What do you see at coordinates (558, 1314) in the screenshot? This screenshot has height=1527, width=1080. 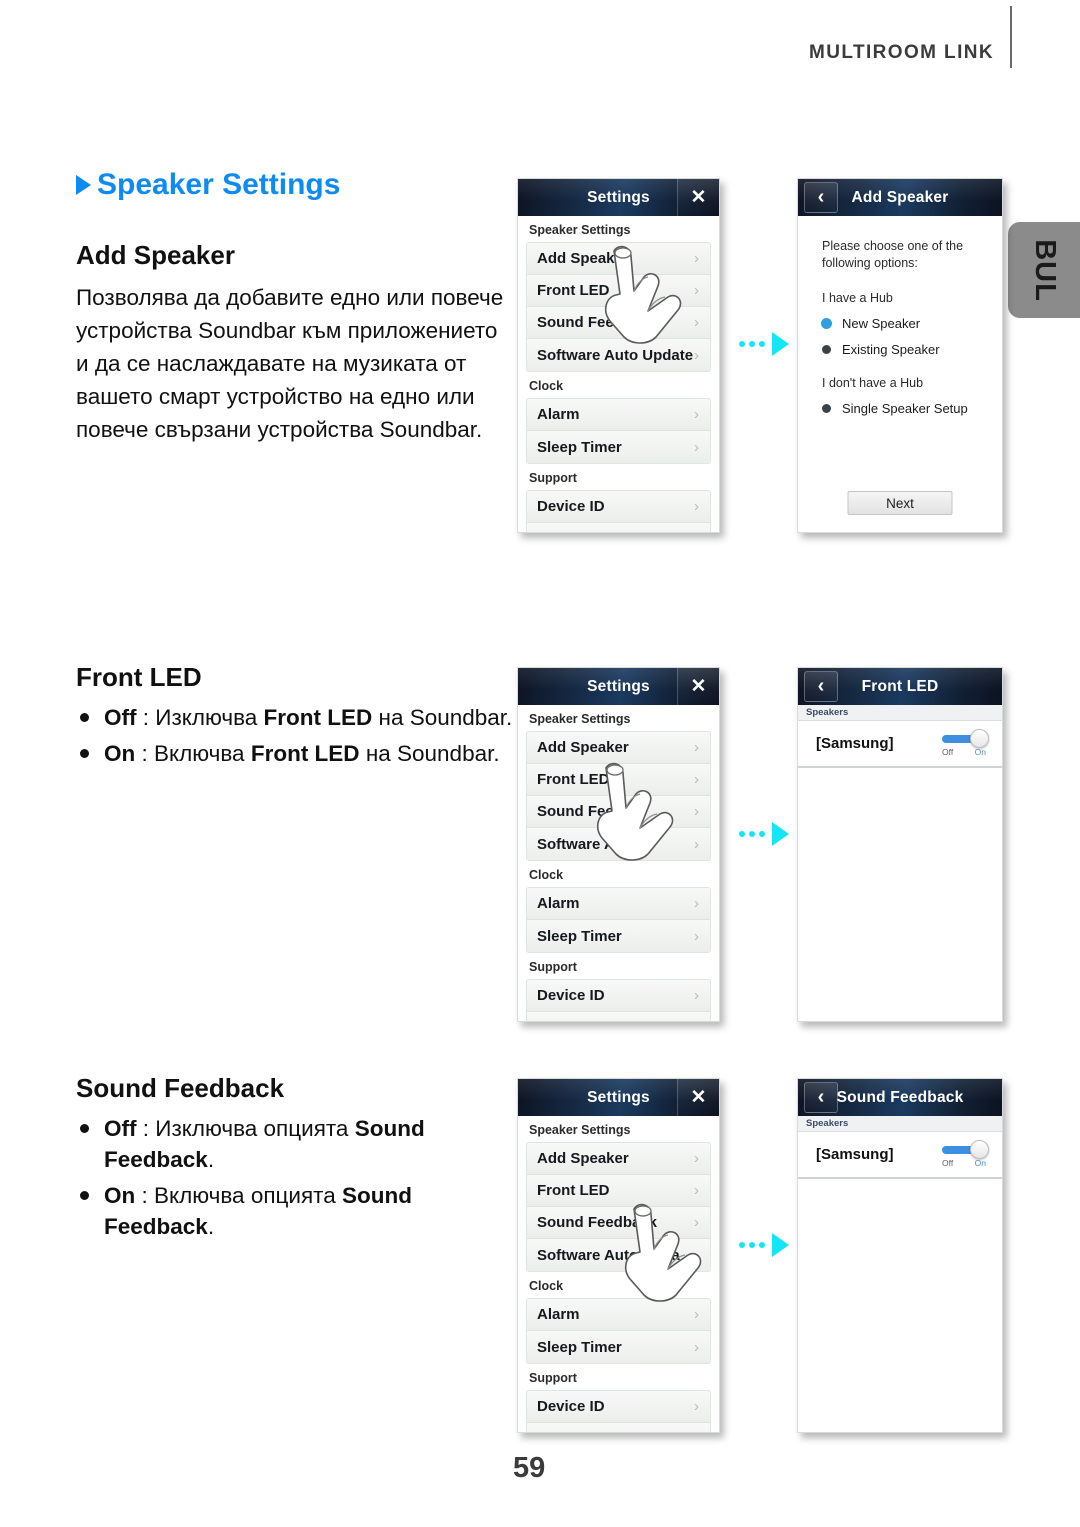 I see `row-label: Alarm` at bounding box center [558, 1314].